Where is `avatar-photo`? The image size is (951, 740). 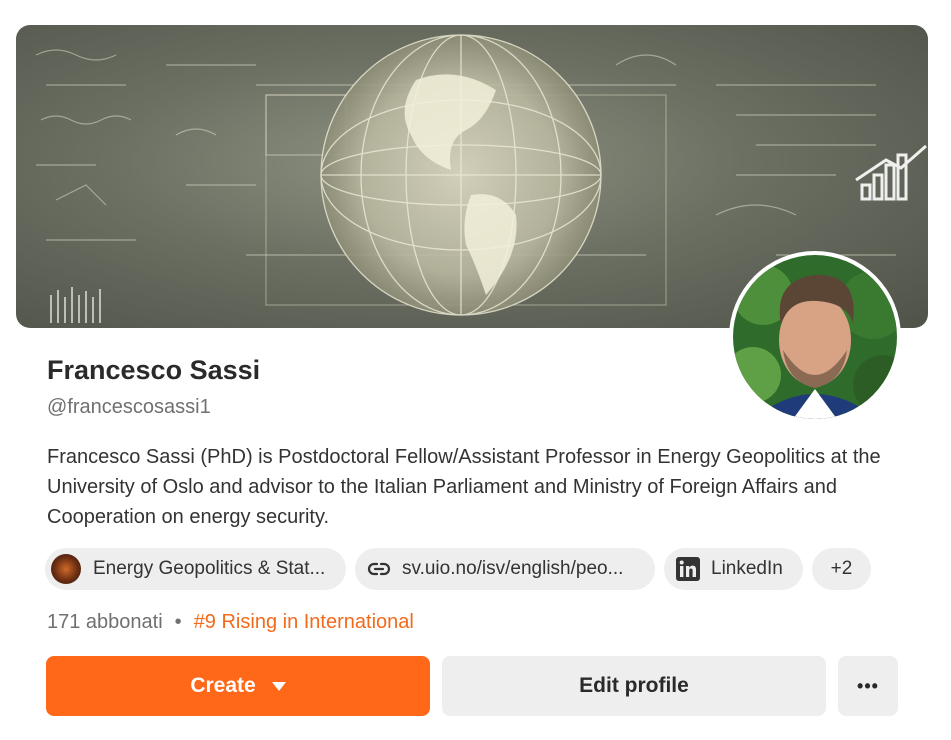
avatar-photo is located at coordinates (815, 337).